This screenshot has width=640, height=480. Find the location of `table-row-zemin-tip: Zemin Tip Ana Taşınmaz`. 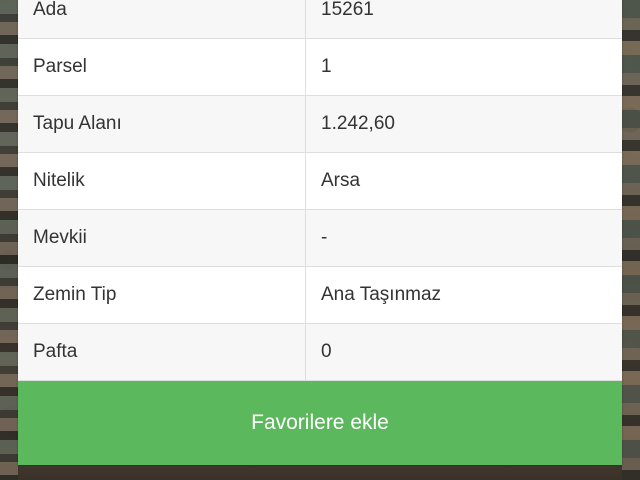

table-row-zemin-tip: Zemin Tip Ana Taşınmaz is located at coordinates (320, 295).